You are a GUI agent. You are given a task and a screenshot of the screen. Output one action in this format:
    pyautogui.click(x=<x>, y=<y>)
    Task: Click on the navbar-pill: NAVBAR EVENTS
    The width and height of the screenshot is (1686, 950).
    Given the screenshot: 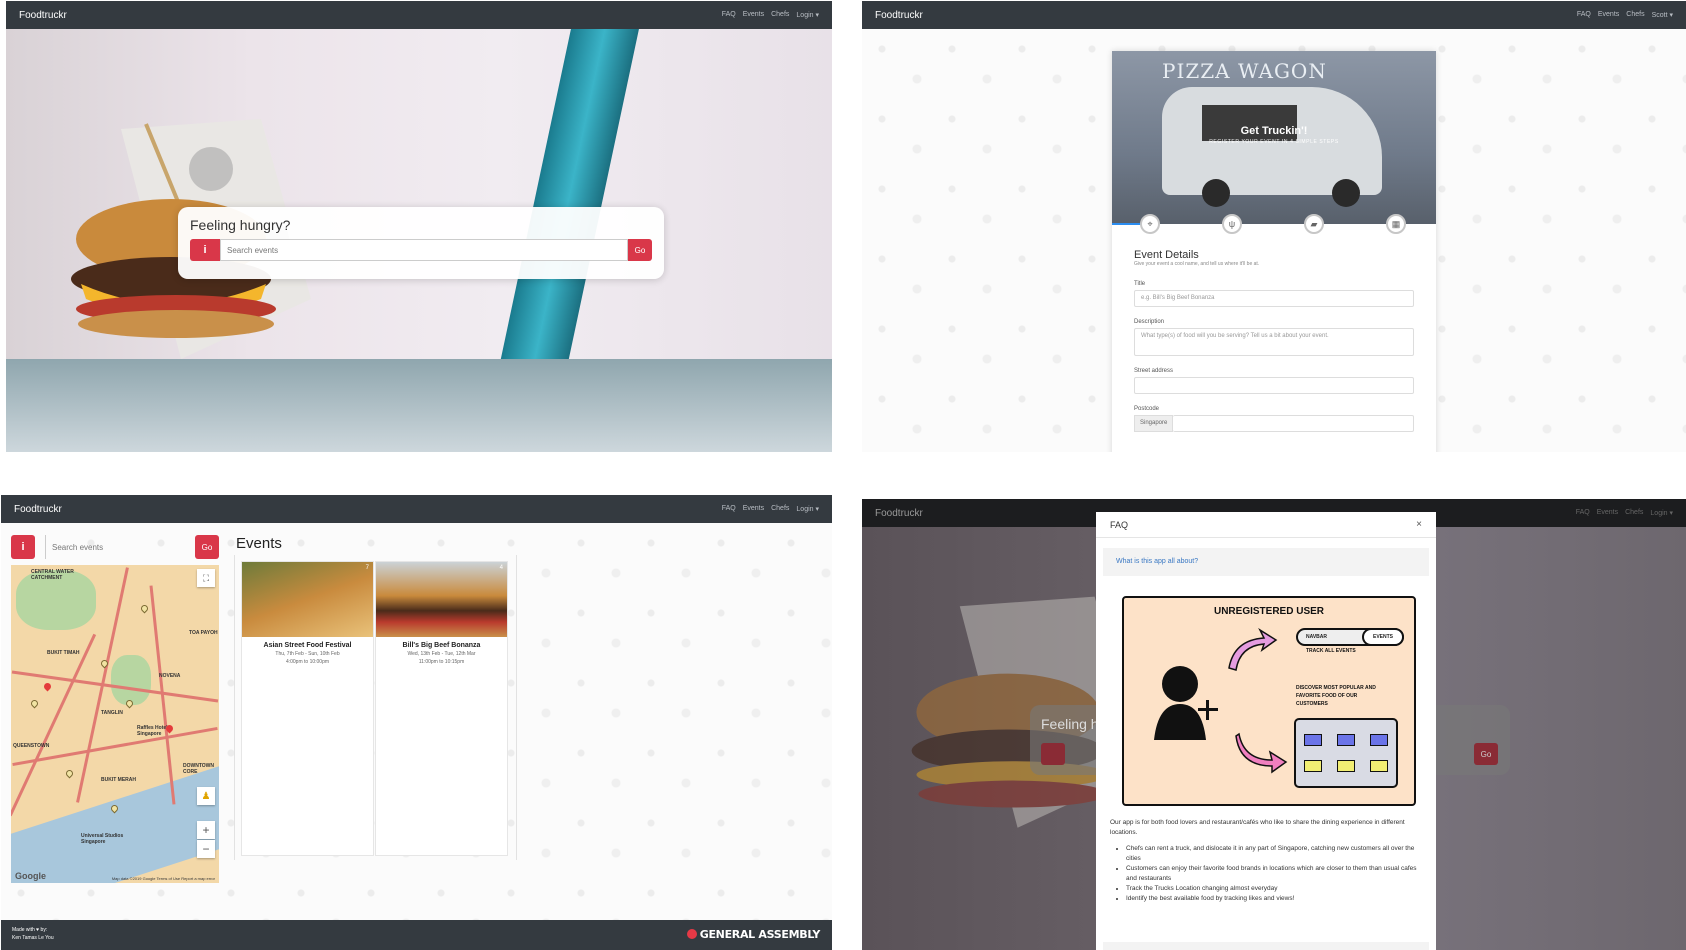 What is the action you would take?
    pyautogui.click(x=1350, y=637)
    